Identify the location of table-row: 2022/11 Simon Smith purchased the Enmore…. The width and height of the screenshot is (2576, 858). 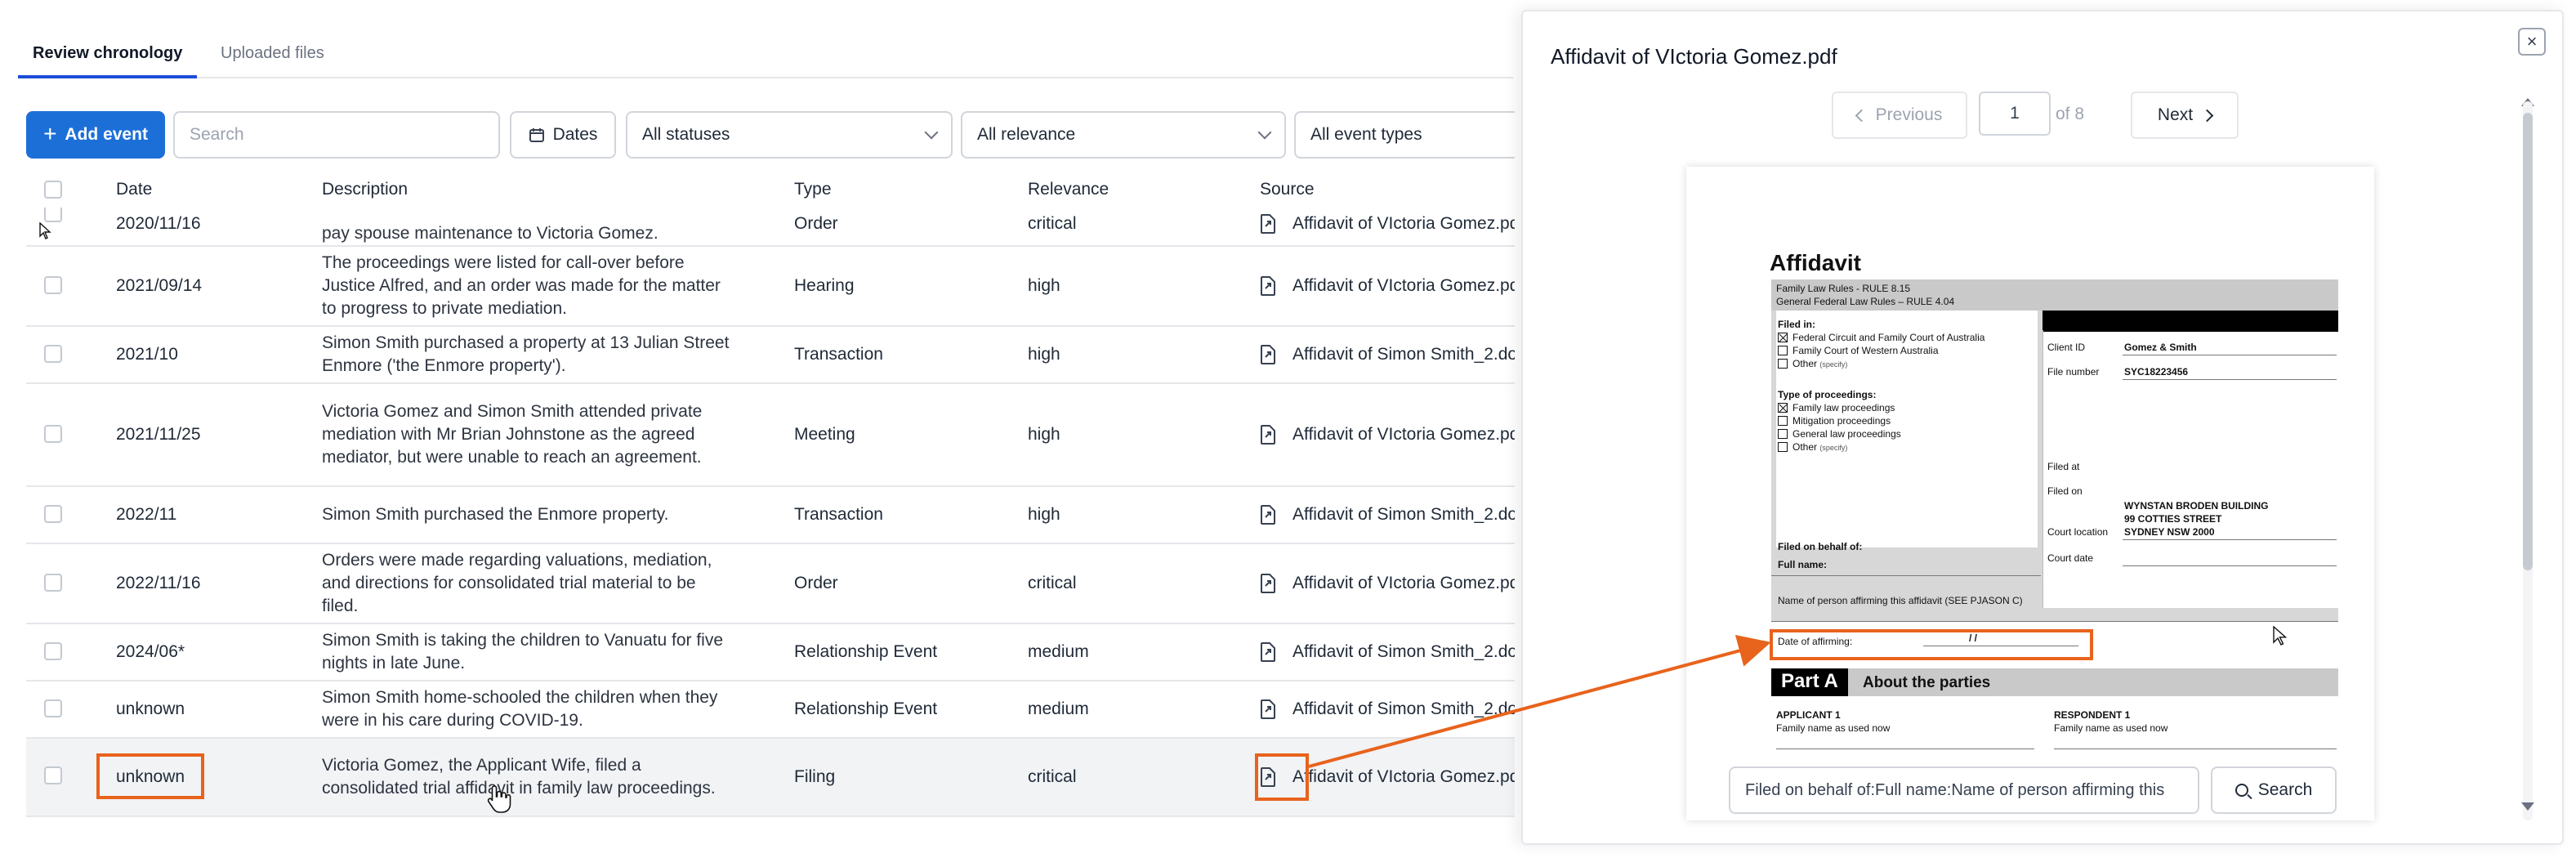
(770, 515).